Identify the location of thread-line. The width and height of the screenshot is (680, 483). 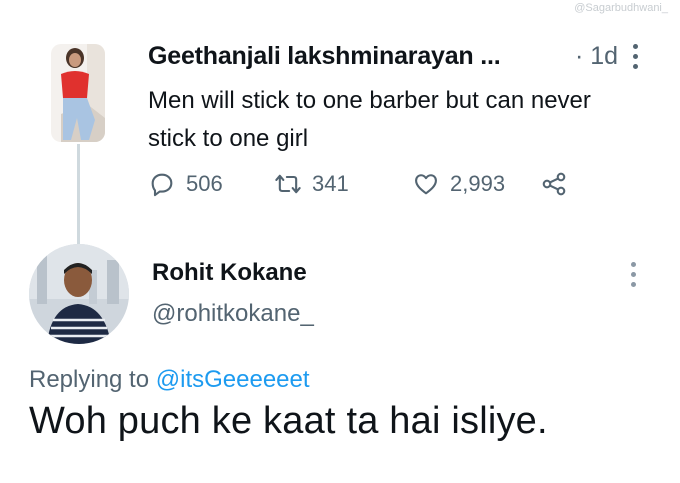
(78, 194).